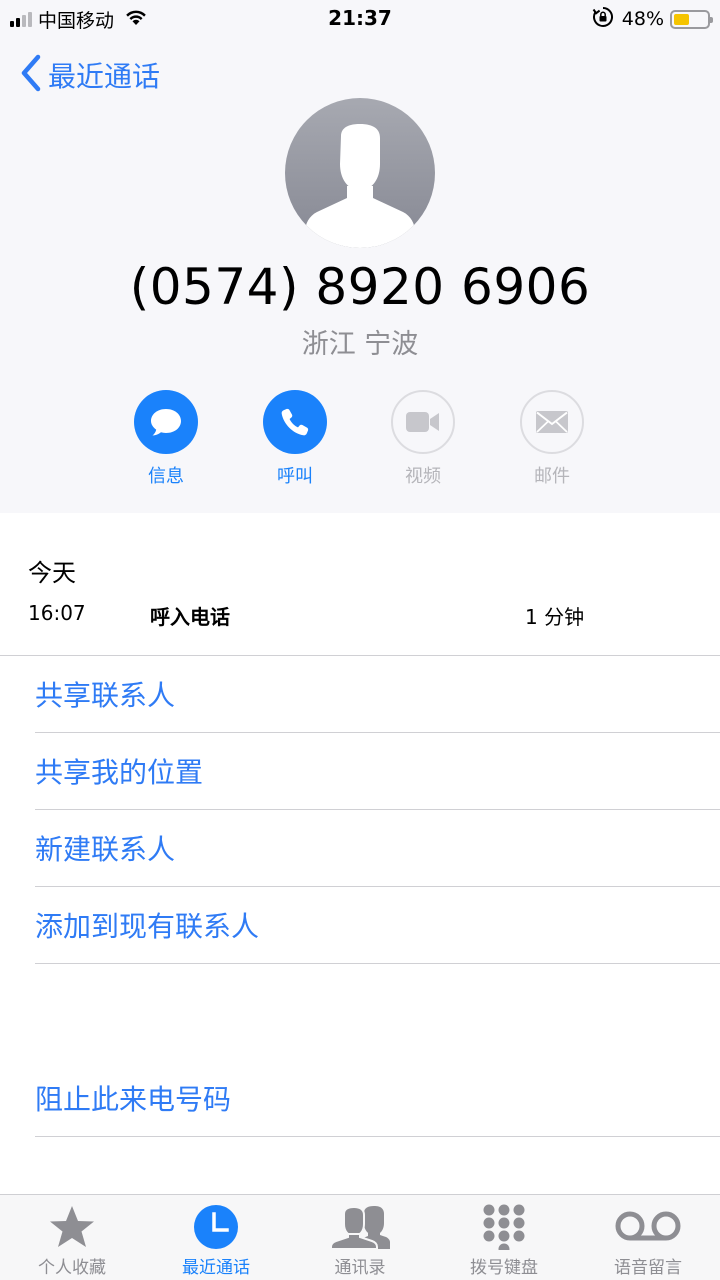 The height and width of the screenshot is (1280, 720). What do you see at coordinates (295, 422) in the screenshot?
I see `phone-icon` at bounding box center [295, 422].